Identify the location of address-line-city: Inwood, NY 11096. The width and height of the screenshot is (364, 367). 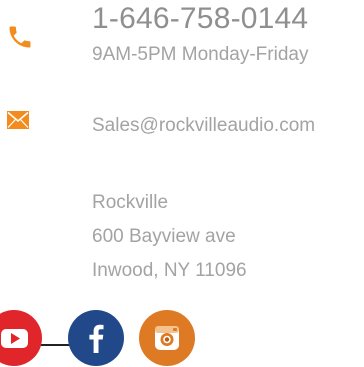
(169, 270).